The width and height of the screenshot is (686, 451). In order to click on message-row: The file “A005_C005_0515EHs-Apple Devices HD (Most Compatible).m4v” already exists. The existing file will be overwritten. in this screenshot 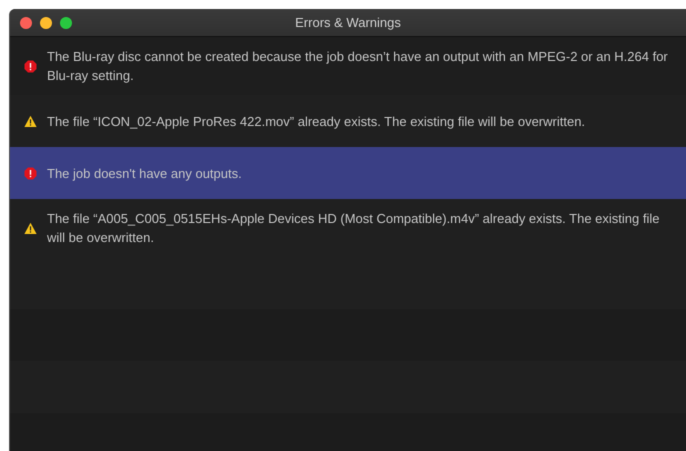, I will do `click(348, 228)`.